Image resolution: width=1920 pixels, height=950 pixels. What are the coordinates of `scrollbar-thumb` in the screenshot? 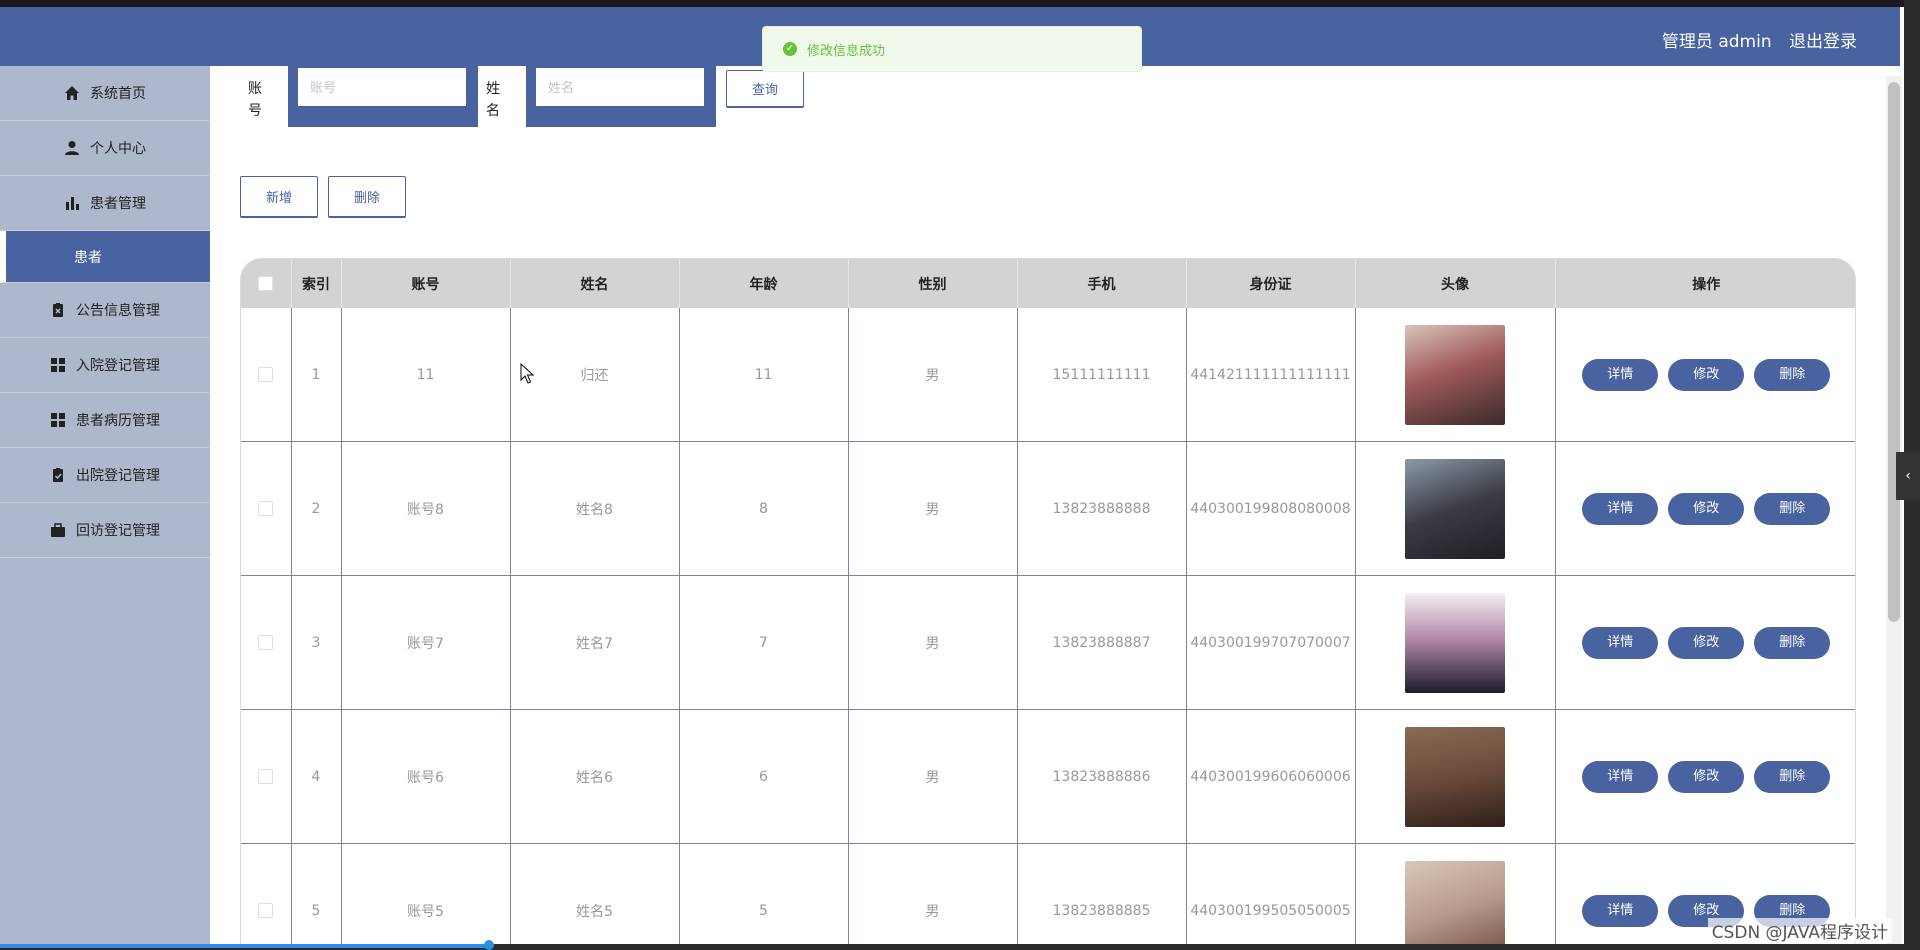 It's located at (1894, 352).